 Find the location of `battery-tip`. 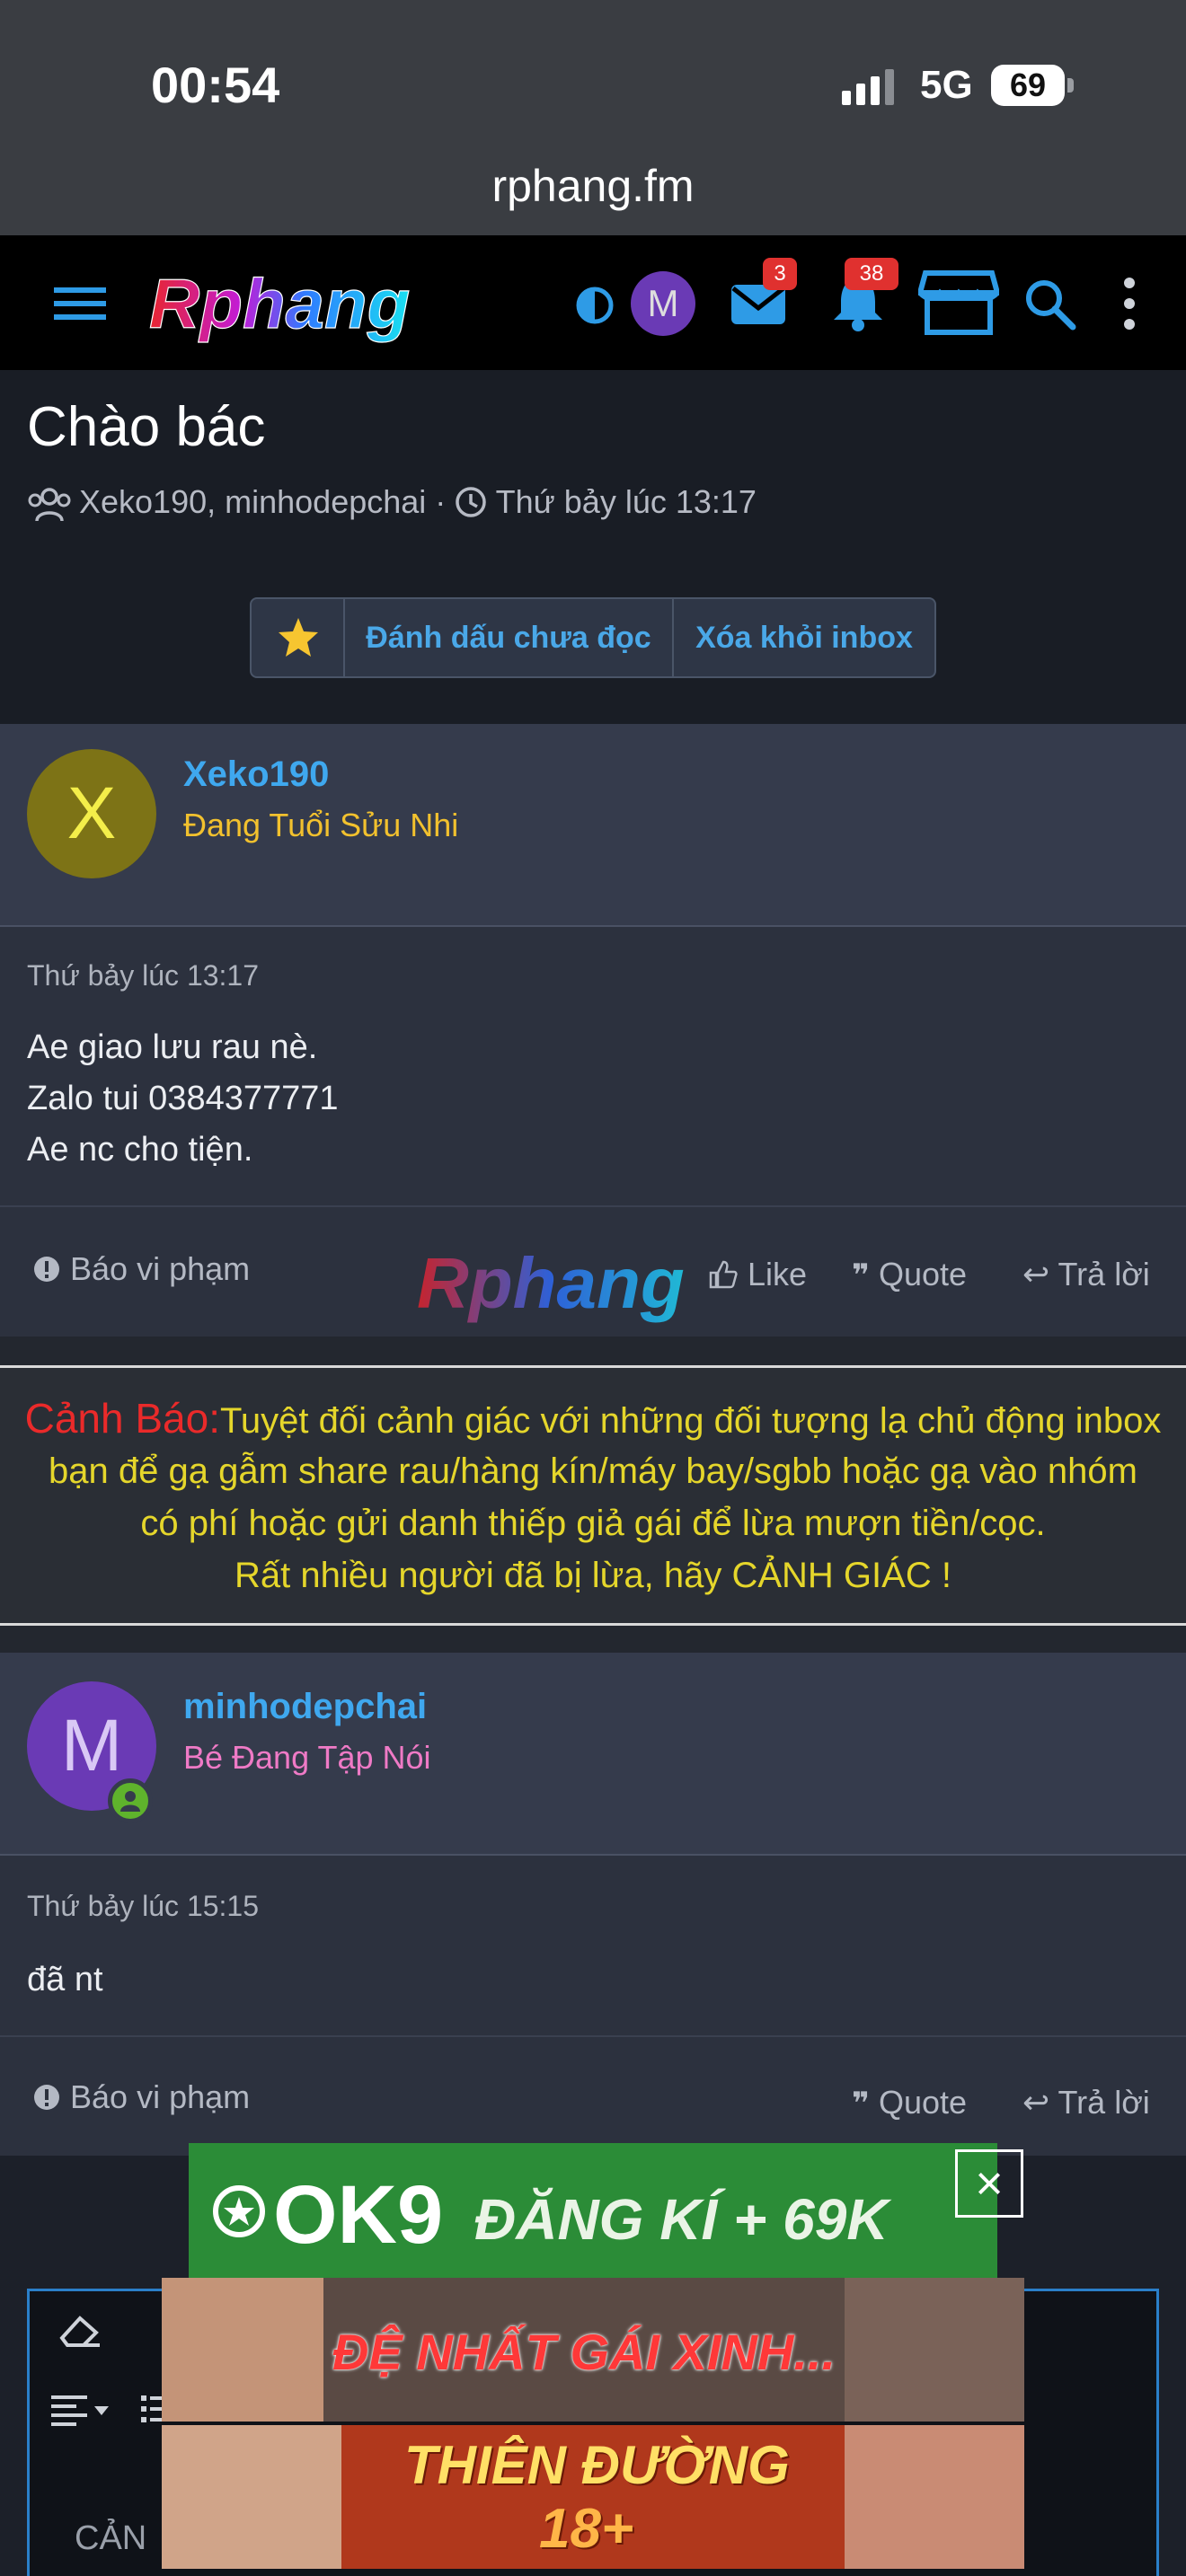

battery-tip is located at coordinates (1070, 85).